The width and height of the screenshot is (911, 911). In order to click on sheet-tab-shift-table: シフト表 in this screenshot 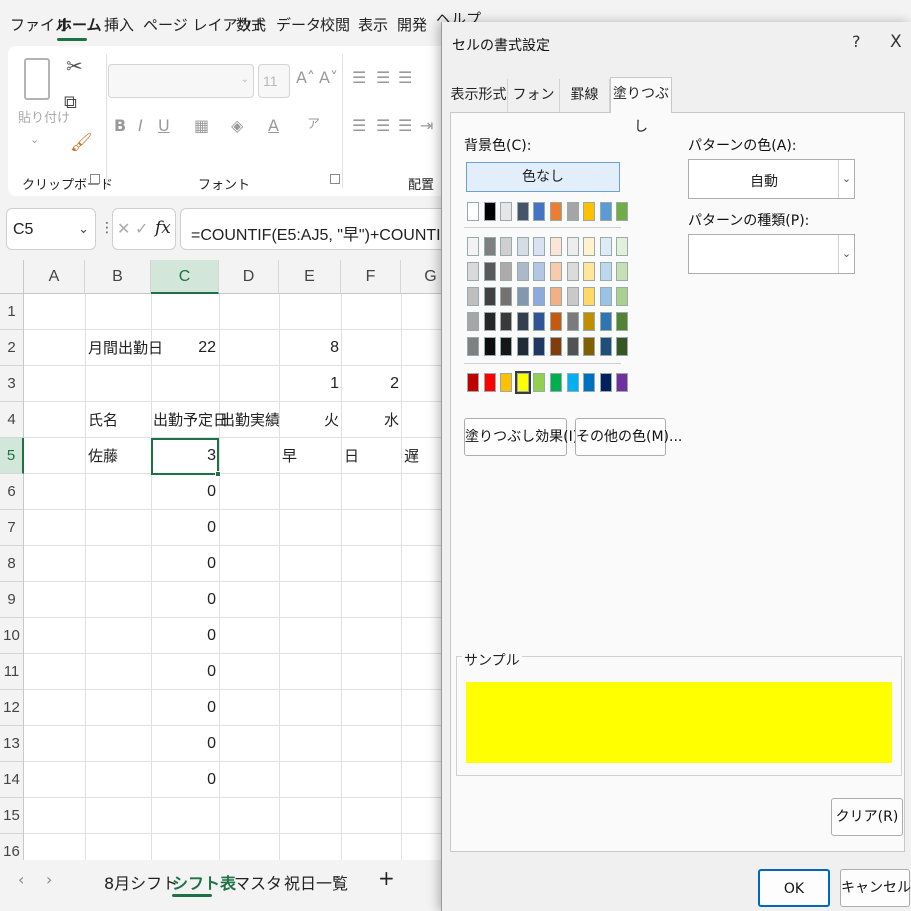, I will do `click(204, 882)`.